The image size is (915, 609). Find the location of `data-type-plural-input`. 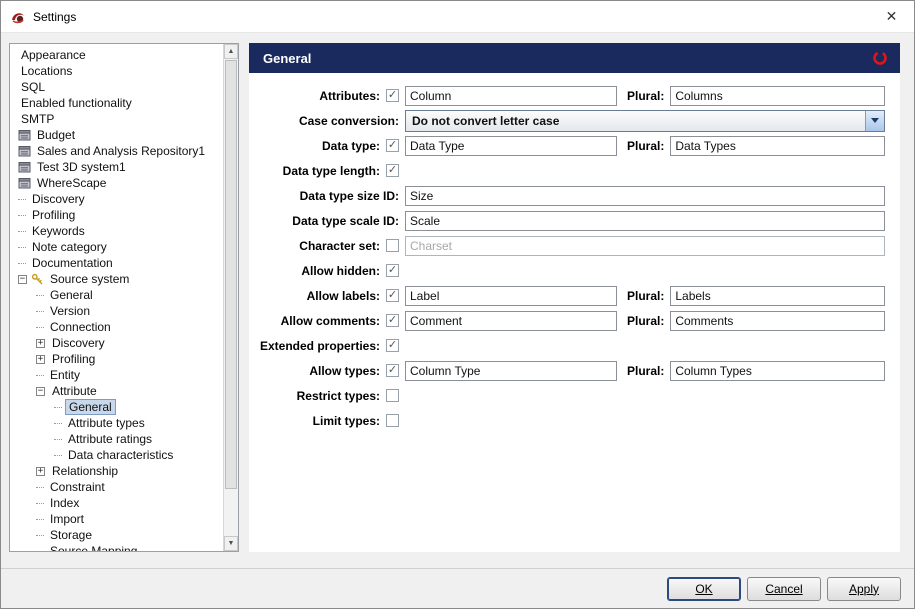

data-type-plural-input is located at coordinates (777, 145).